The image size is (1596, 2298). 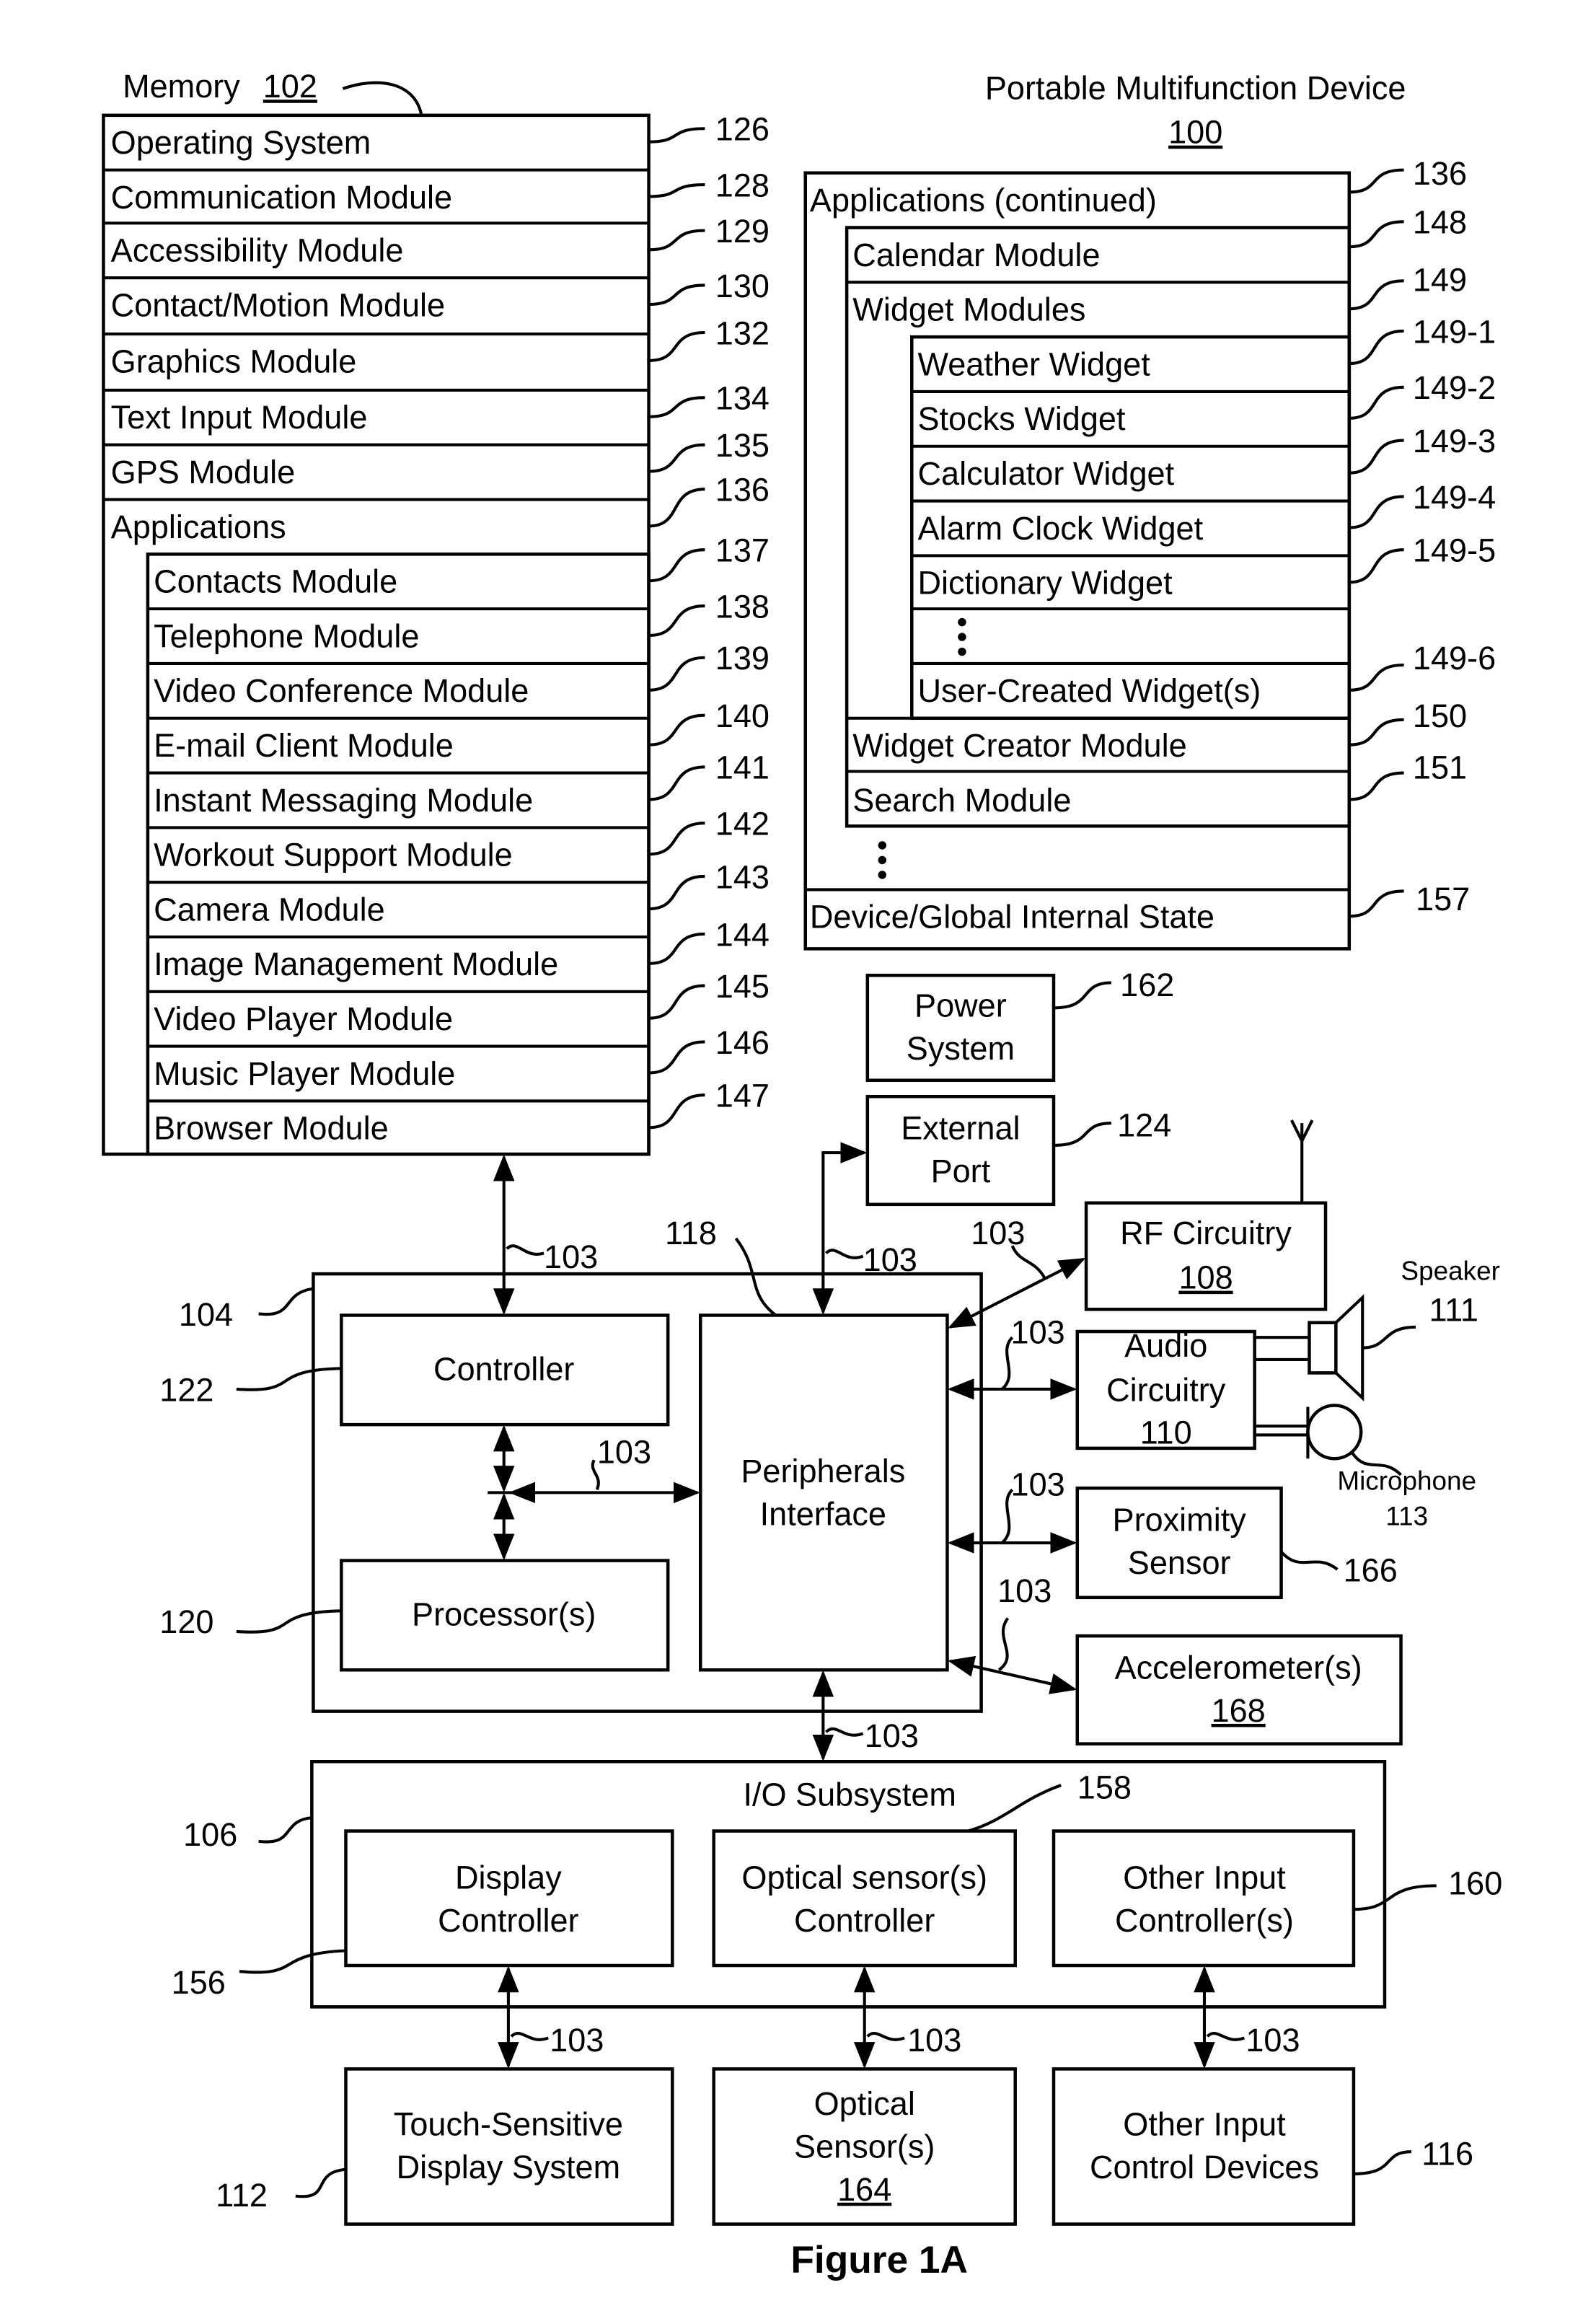 What do you see at coordinates (1019, 745) in the screenshot?
I see `widget-creator-label: Widget Creator Module` at bounding box center [1019, 745].